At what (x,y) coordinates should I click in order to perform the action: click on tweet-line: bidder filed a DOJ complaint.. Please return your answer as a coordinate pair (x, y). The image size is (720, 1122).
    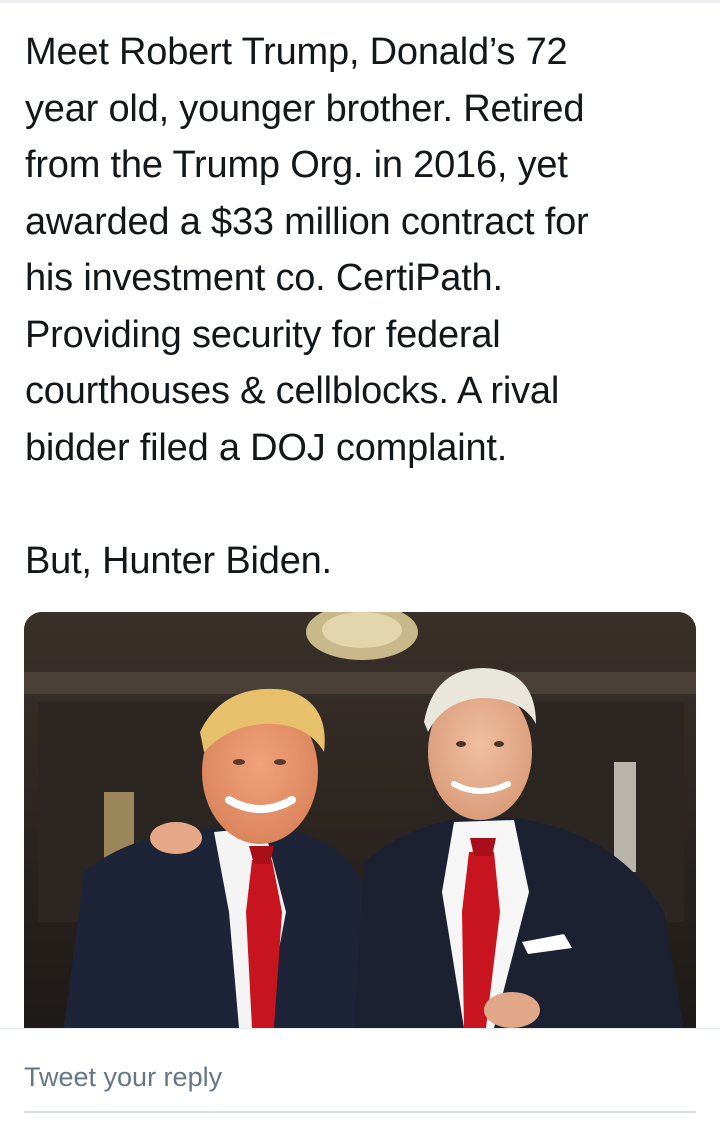
    Looking at the image, I should click on (266, 447).